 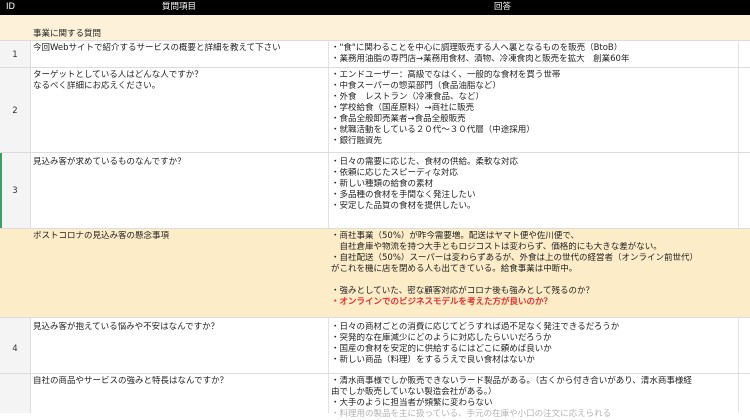 I want to click on table-header: ID 質問項目 回答, so click(x=375, y=7).